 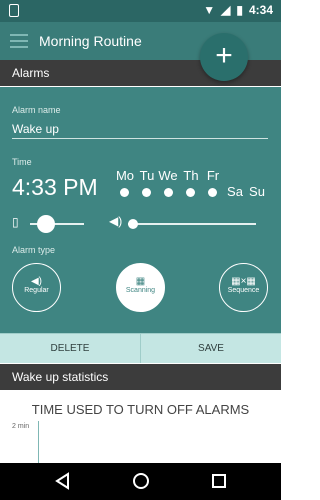 I want to click on speaker-icon: ◀), so click(x=36, y=281).